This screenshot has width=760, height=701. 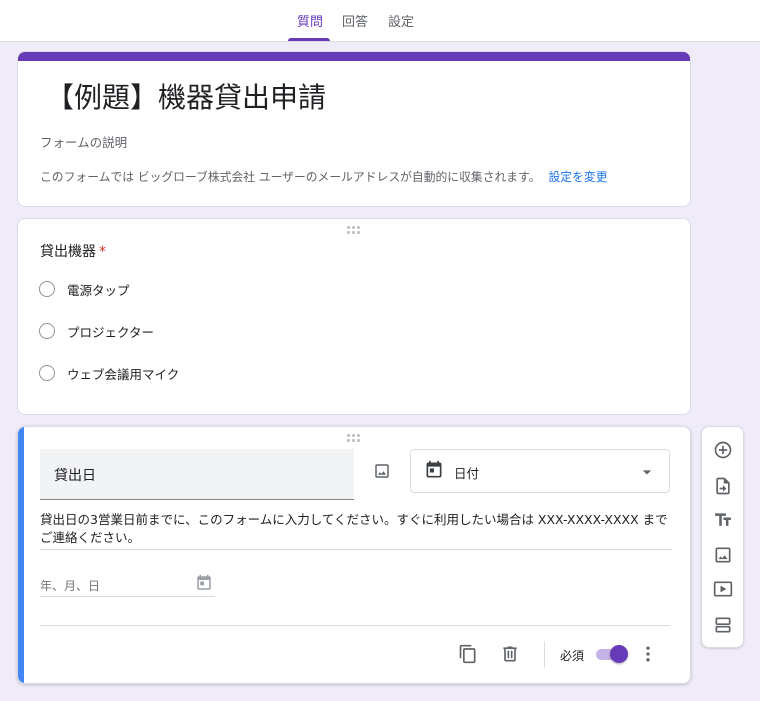 I want to click on question-type-label: 日付, so click(x=467, y=473).